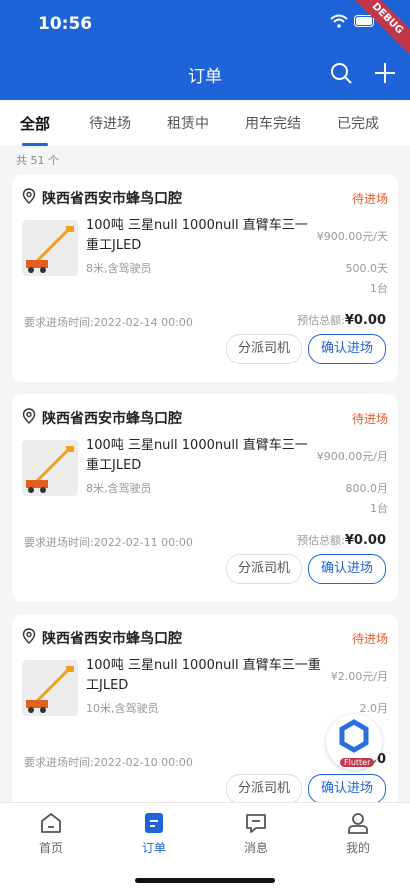 The width and height of the screenshot is (410, 893). What do you see at coordinates (359, 676) in the screenshot?
I see `unit-price: ¥2.00元/月` at bounding box center [359, 676].